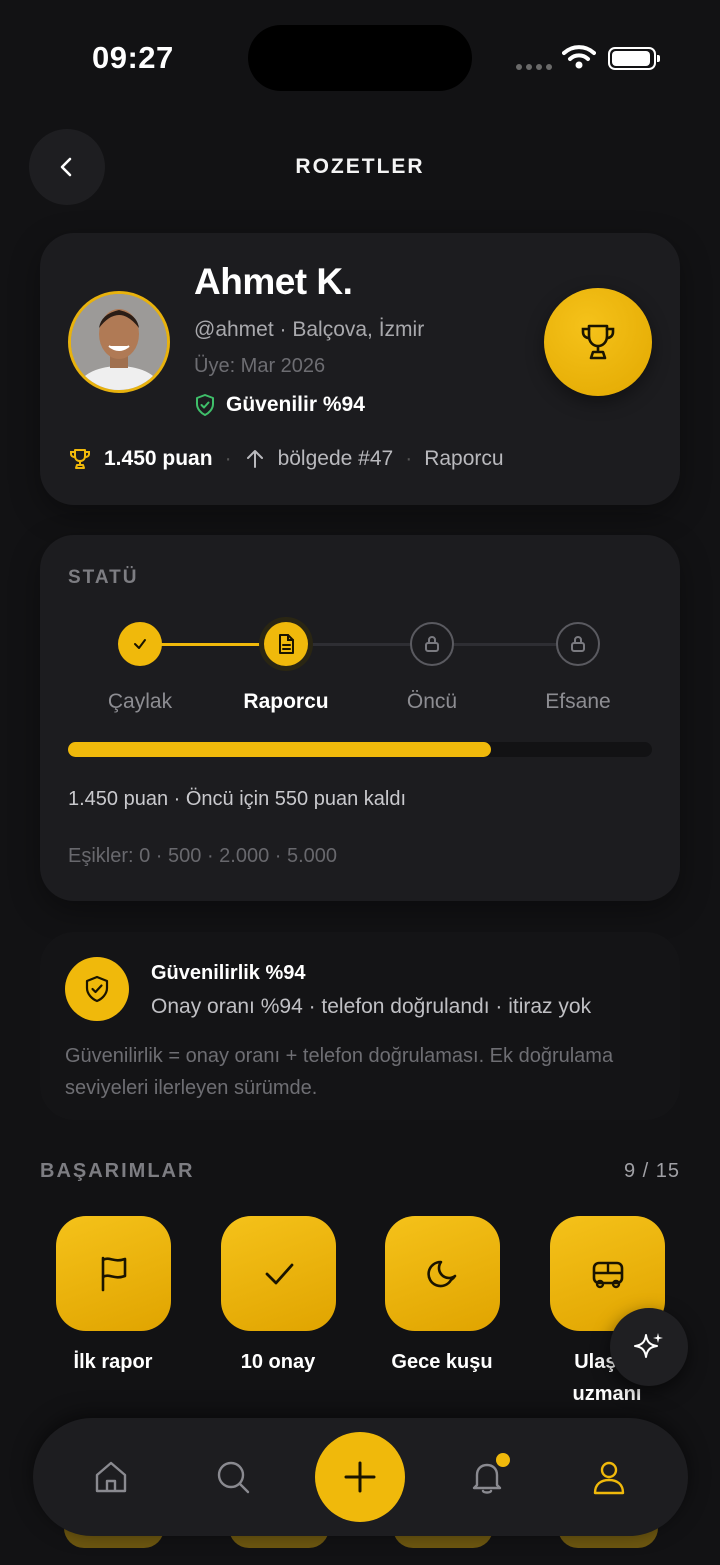 The height and width of the screenshot is (1565, 720). I want to click on sparkle-icon, so click(648, 1345).